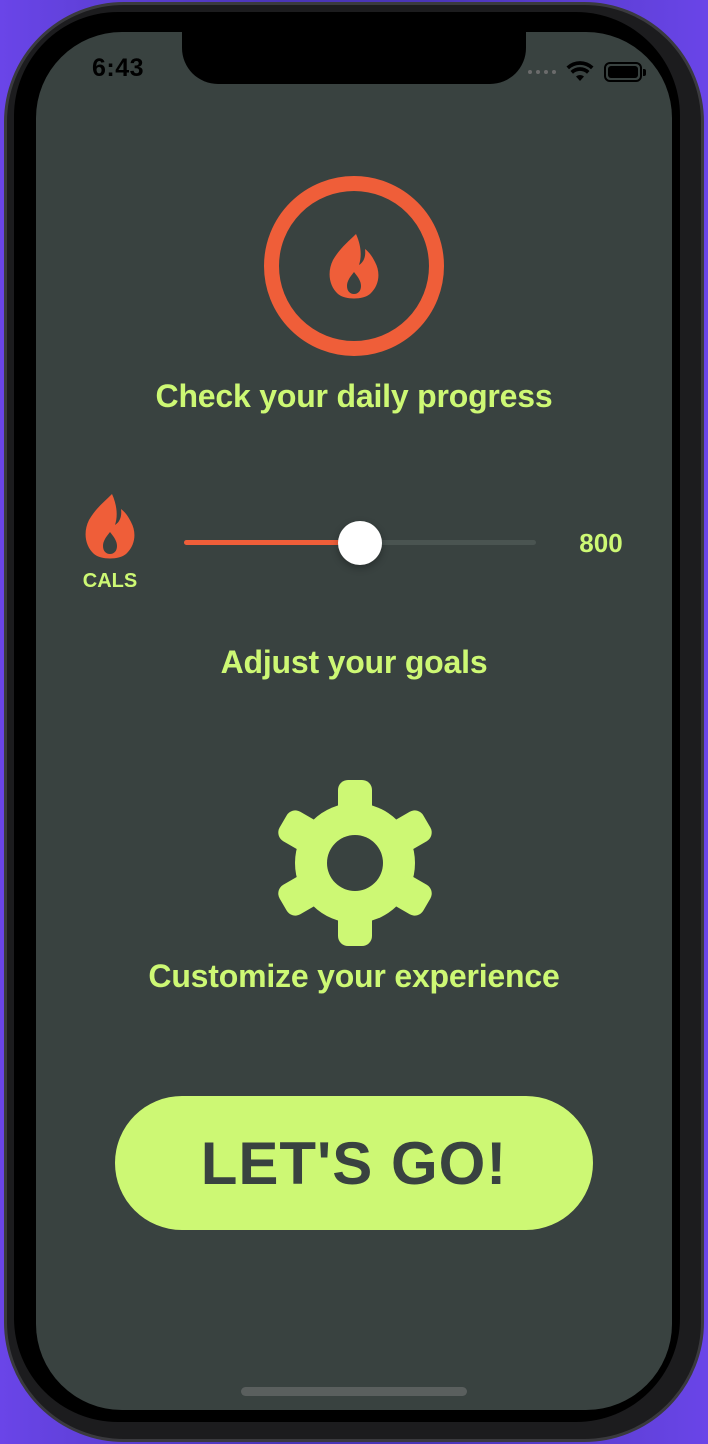 Image resolution: width=708 pixels, height=1444 pixels. What do you see at coordinates (542, 72) in the screenshot?
I see `cellular-signal-icon` at bounding box center [542, 72].